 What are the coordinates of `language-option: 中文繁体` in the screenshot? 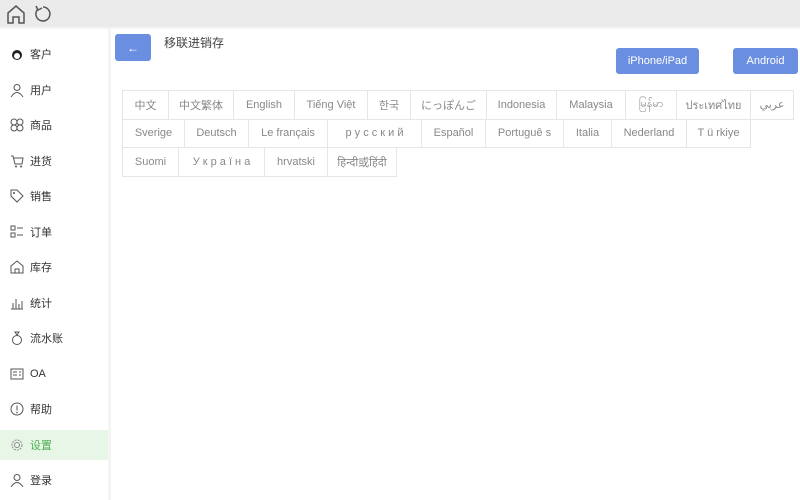 It's located at (201, 105).